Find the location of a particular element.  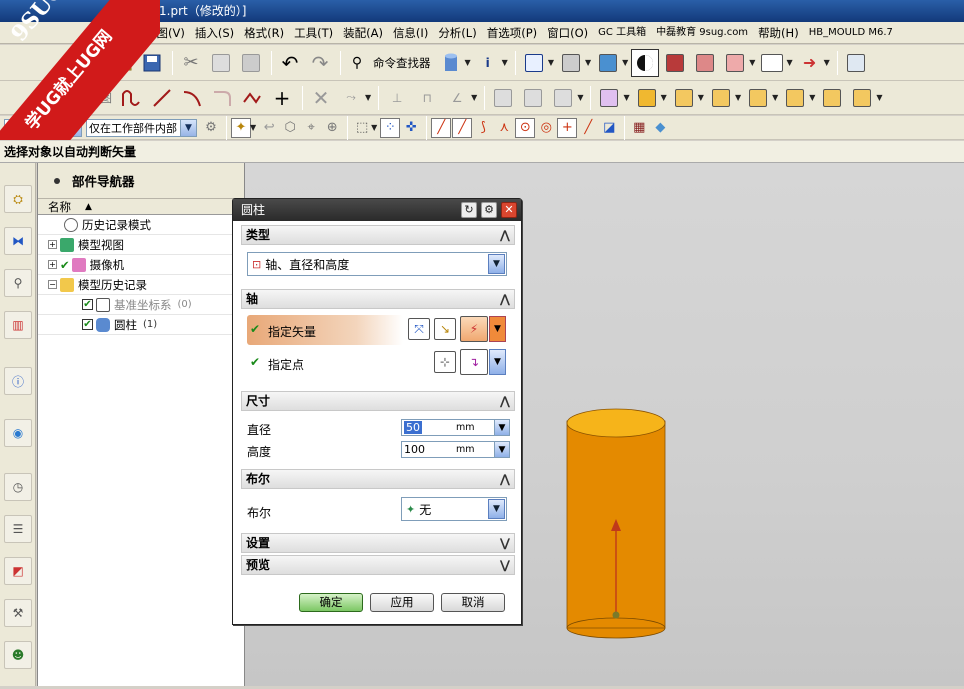

cancel-button: 取消 is located at coordinates (473, 602).